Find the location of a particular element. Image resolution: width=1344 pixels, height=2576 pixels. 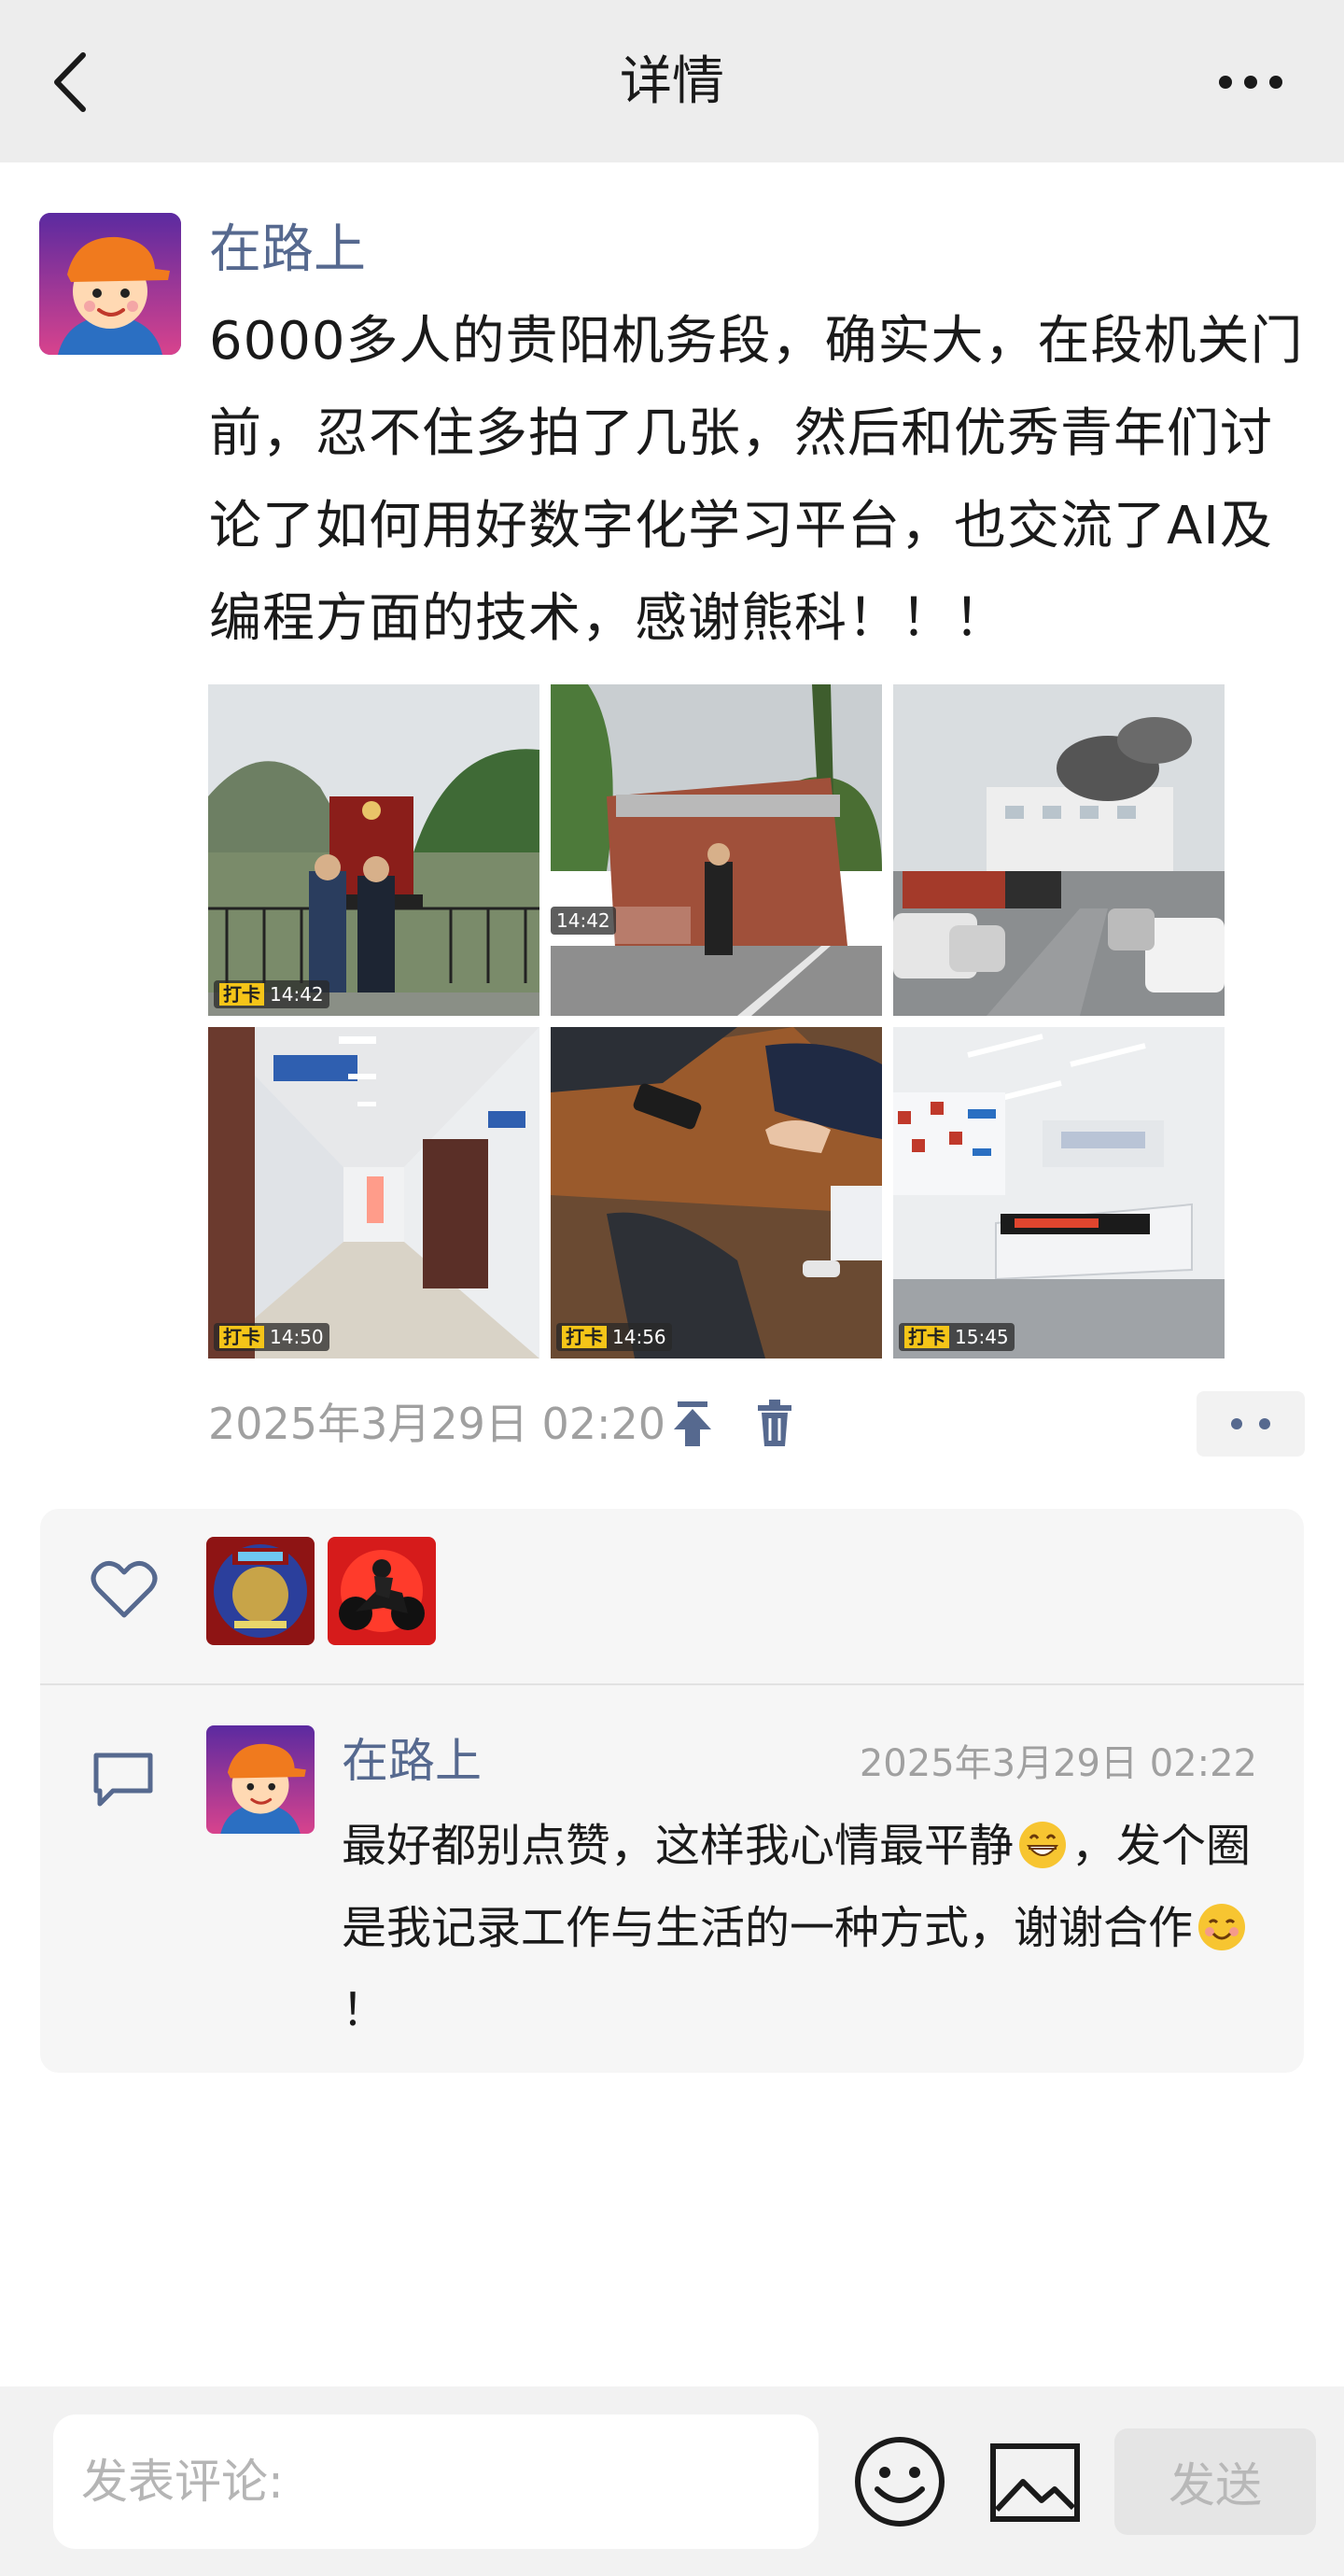

photo-depot-sign is located at coordinates (716, 850).